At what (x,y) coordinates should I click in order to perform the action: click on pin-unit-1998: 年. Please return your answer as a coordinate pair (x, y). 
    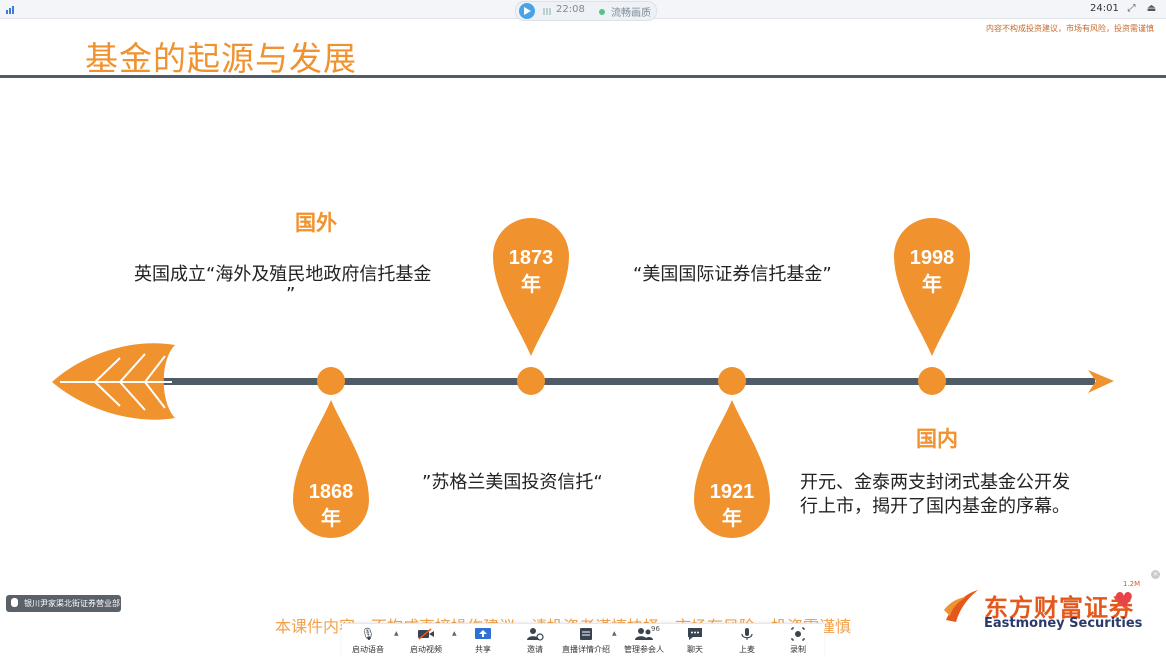
    Looking at the image, I should click on (932, 284).